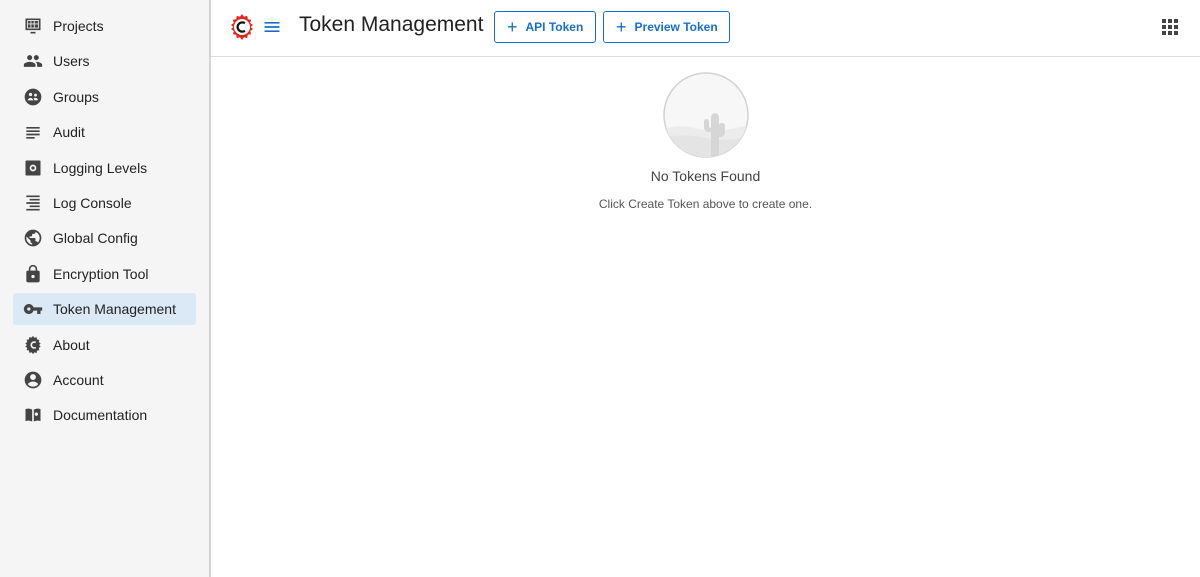  What do you see at coordinates (33, 168) in the screenshot?
I see `logging-levels-icon` at bounding box center [33, 168].